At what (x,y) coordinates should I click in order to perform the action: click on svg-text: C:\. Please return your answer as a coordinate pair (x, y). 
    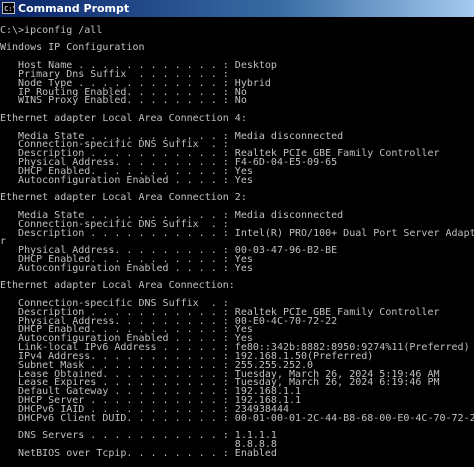
    Looking at the image, I should click on (9, 9).